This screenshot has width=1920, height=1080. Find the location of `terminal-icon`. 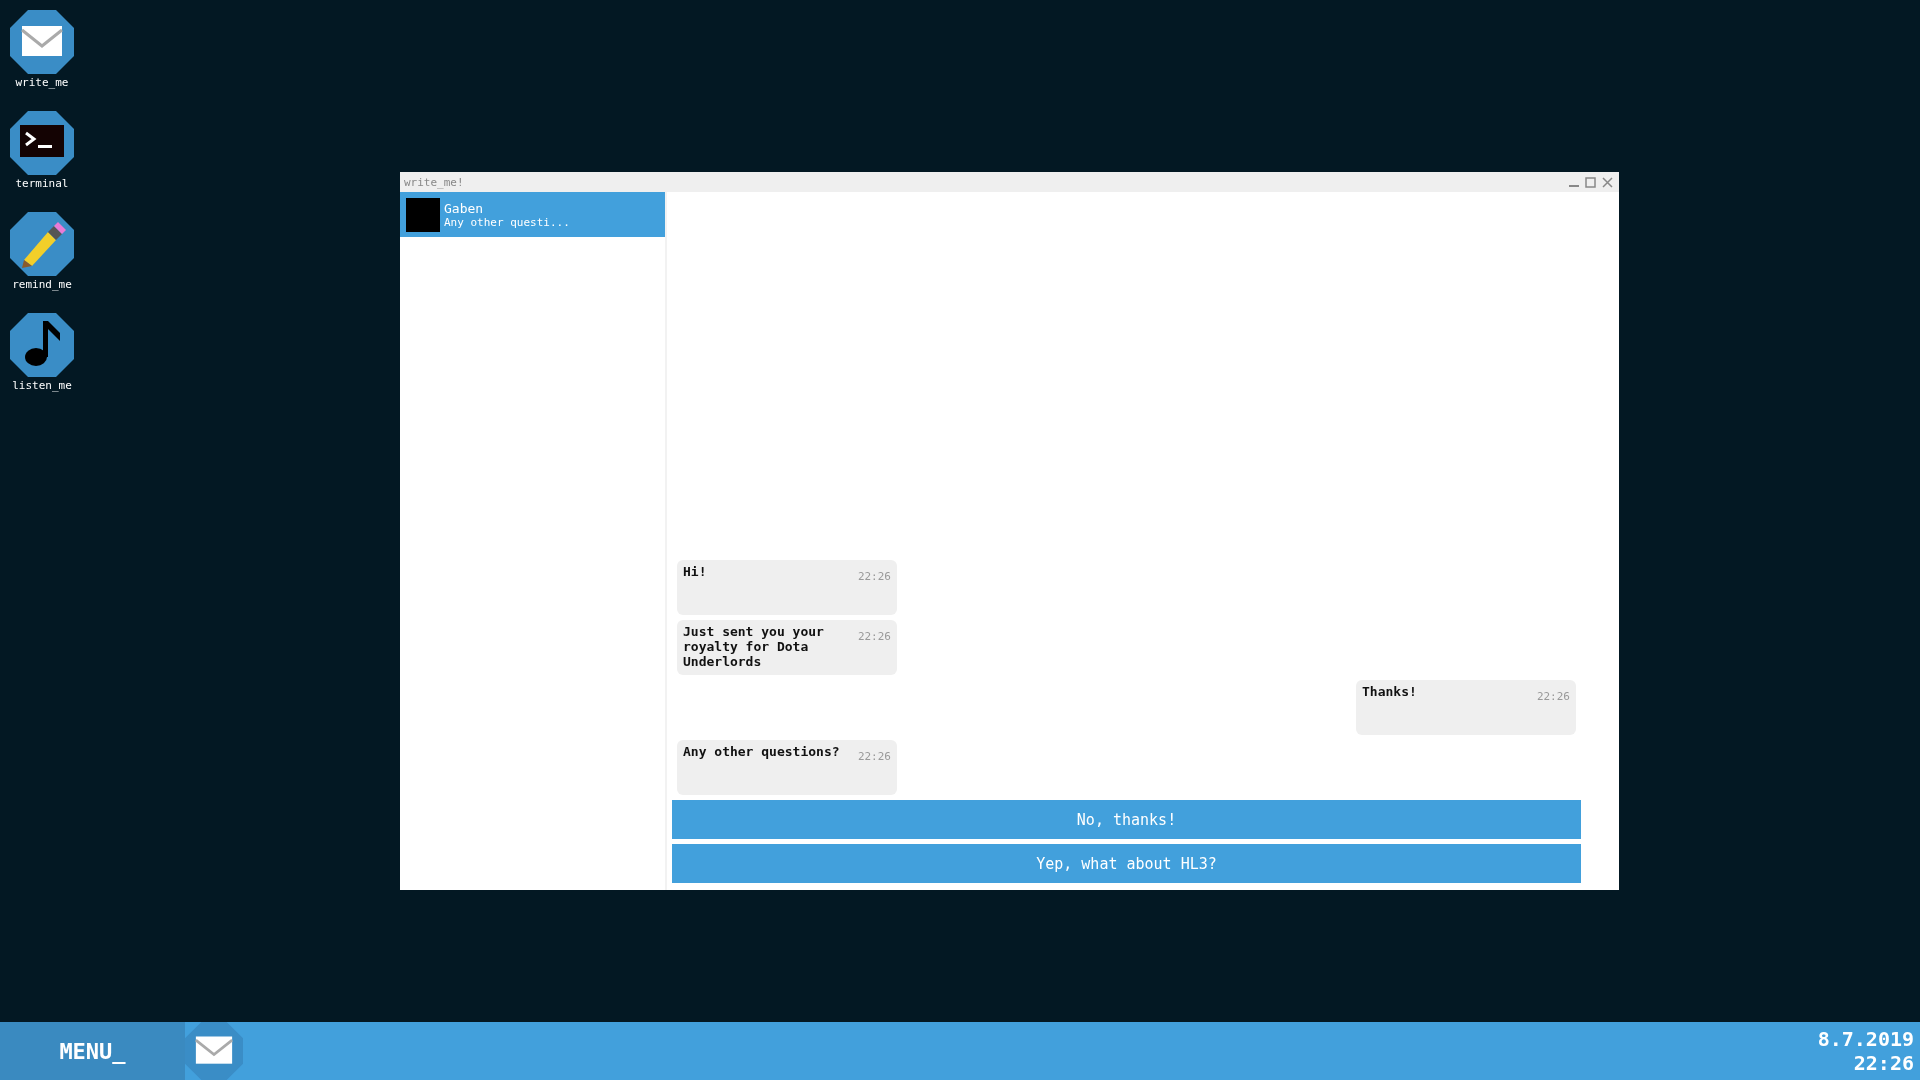

terminal-icon is located at coordinates (42, 143).